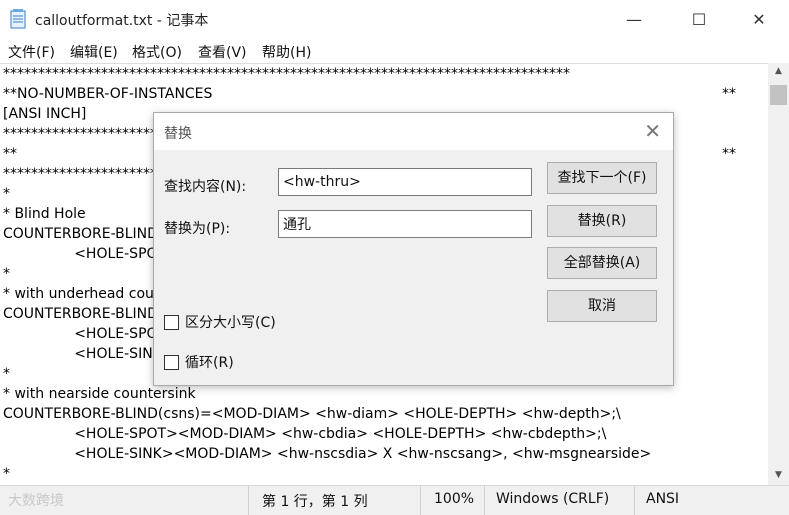  What do you see at coordinates (178, 134) in the screenshot?
I see `dialog-title: 替换` at bounding box center [178, 134].